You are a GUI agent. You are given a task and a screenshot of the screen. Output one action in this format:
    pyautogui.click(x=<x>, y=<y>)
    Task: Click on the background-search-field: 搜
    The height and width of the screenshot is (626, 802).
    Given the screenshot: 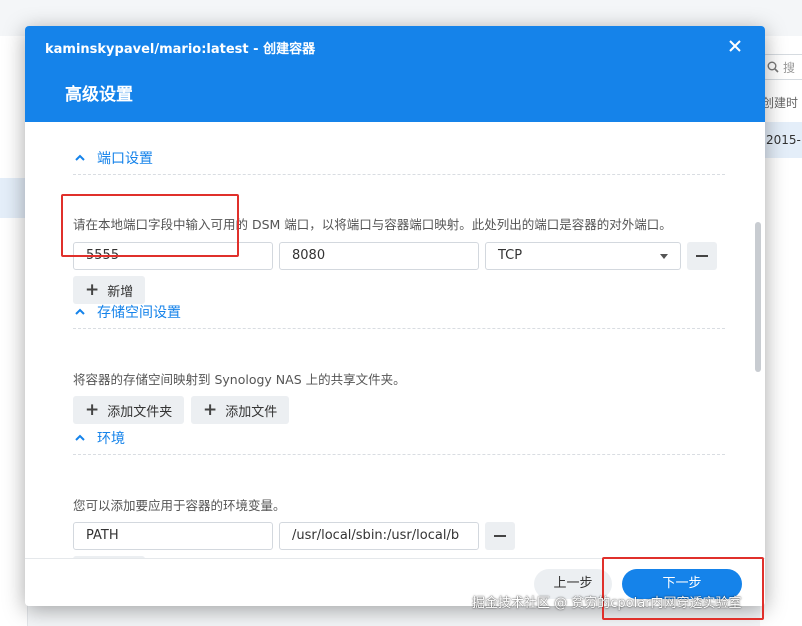 What is the action you would take?
    pyautogui.click(x=782, y=67)
    